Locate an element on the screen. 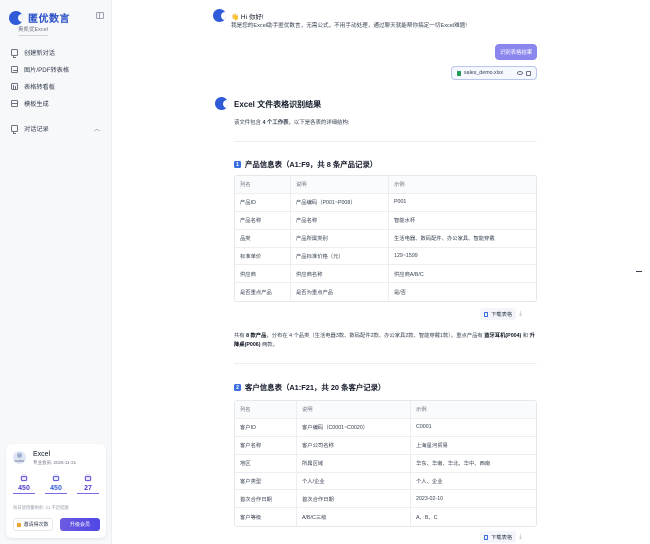 The height and width of the screenshot is (544, 650). section-title: 2 客户信息表（A1:F21，共 20 条客户记录） is located at coordinates (309, 387).